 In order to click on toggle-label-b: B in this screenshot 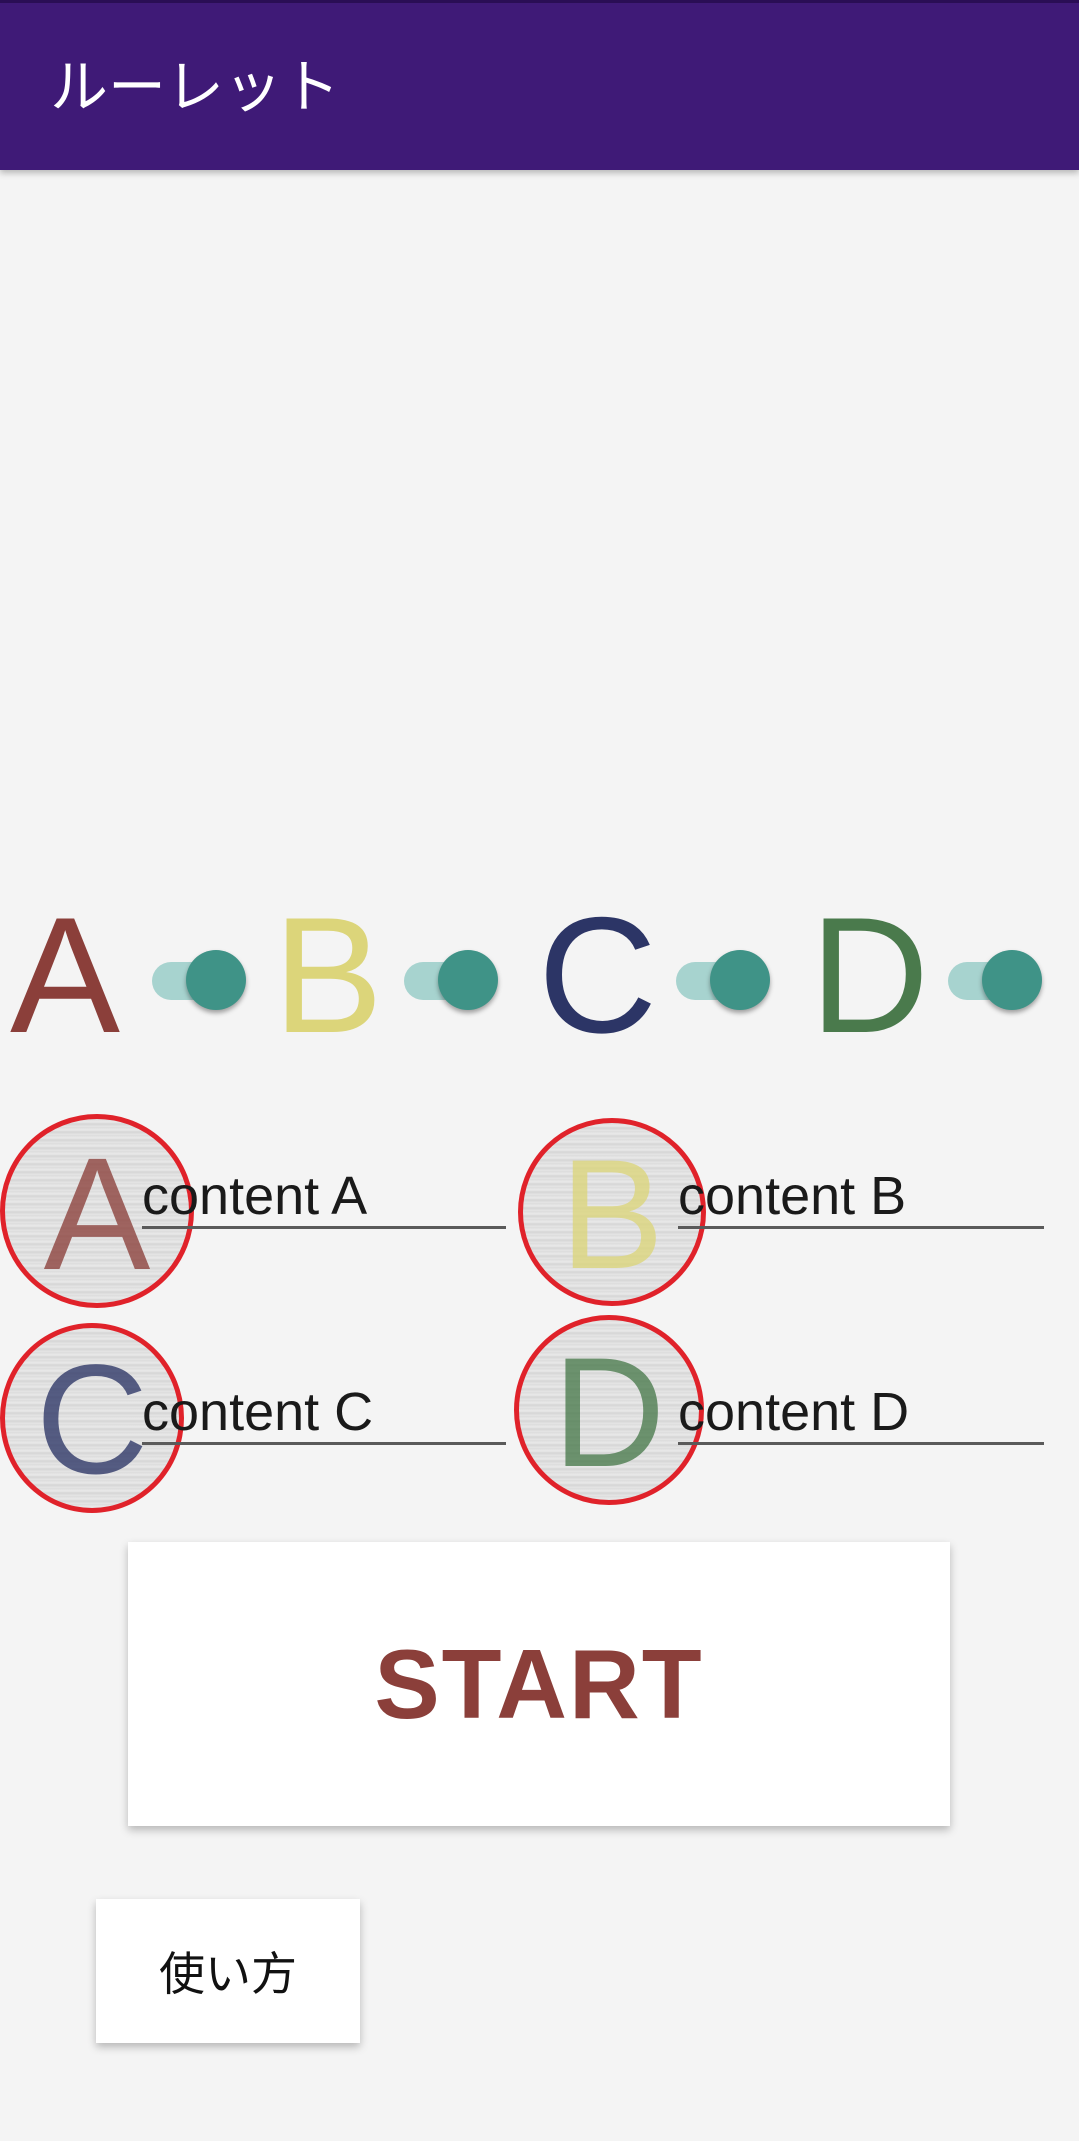, I will do `click(328, 975)`.